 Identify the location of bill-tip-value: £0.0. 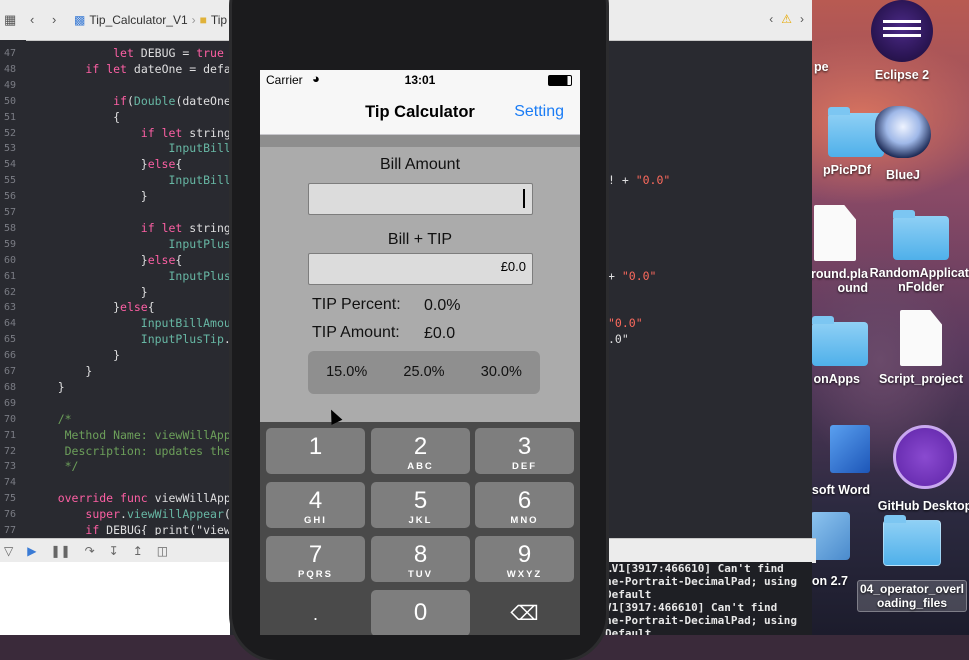
(513, 266).